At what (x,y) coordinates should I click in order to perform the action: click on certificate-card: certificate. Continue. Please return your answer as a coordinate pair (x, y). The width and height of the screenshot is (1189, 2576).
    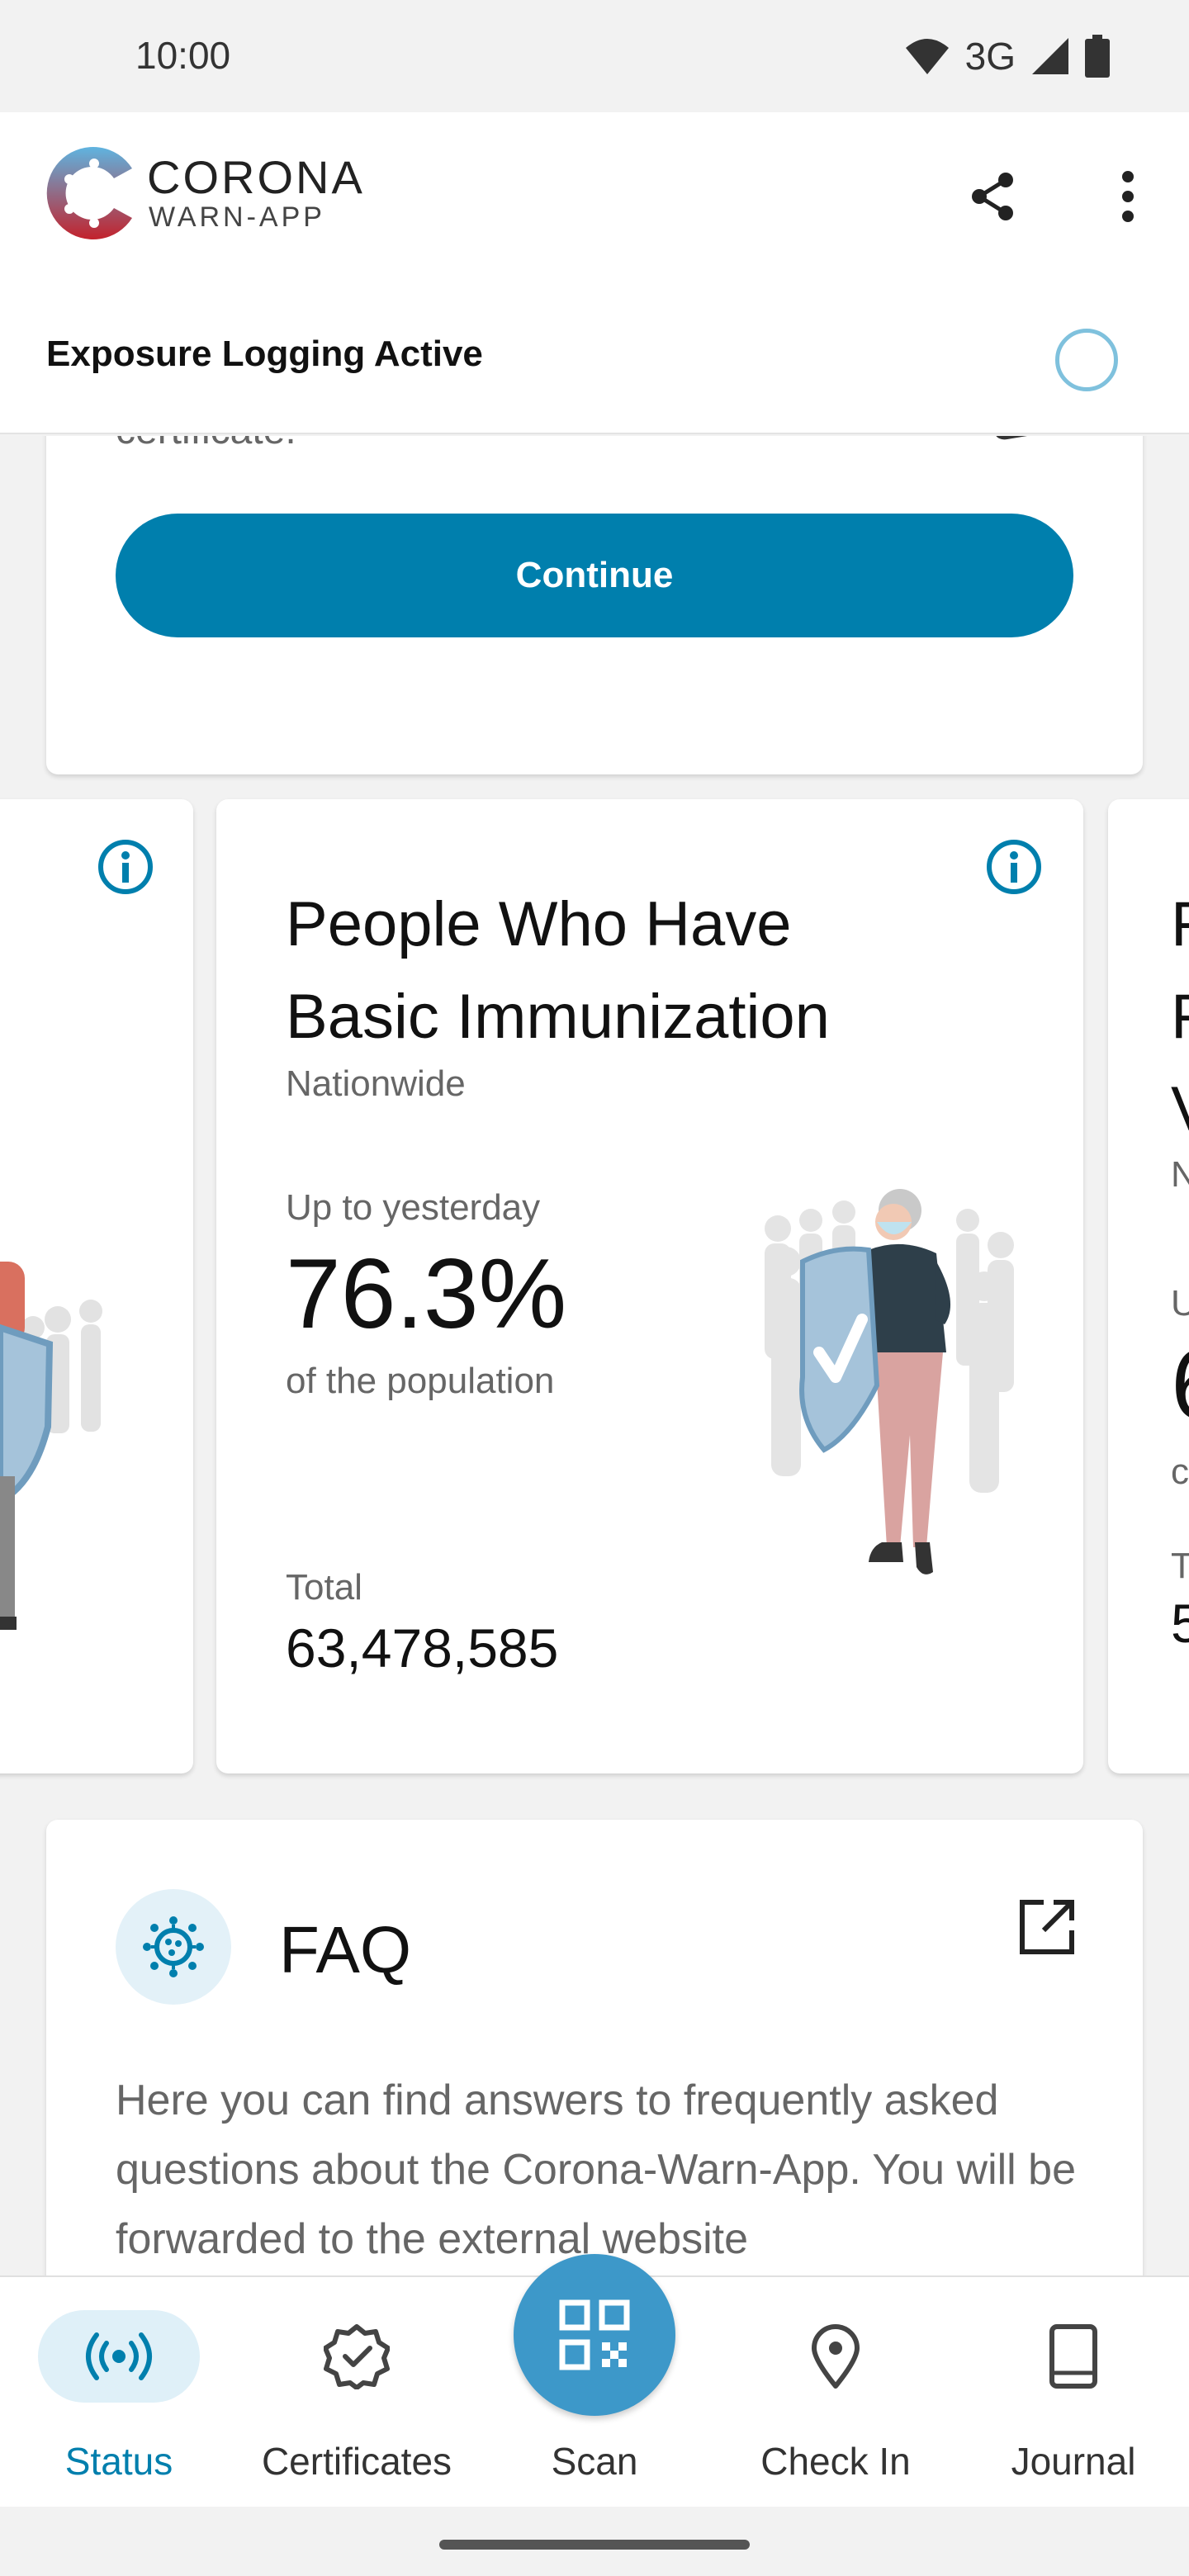
    Looking at the image, I should click on (594, 605).